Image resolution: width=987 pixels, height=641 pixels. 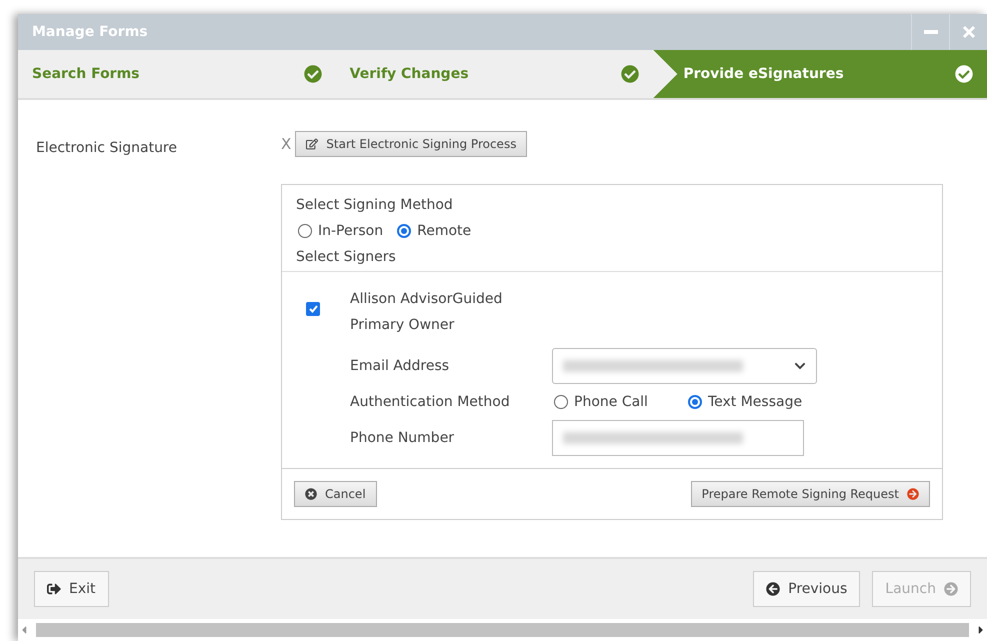 I want to click on arrow-left-icon, so click(x=773, y=589).